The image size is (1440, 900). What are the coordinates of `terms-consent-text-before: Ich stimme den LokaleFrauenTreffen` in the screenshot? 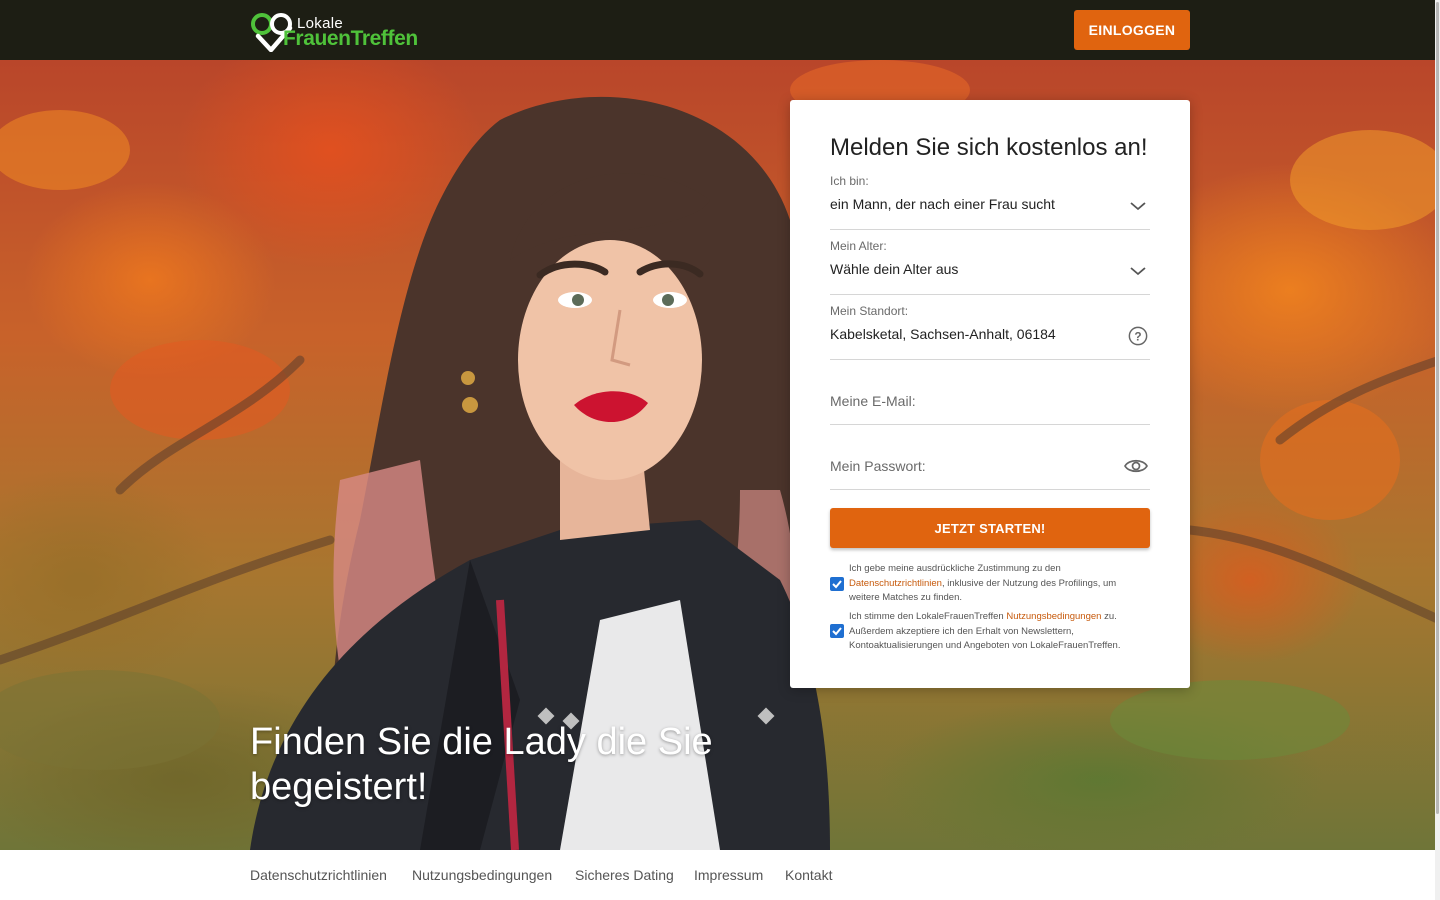 It's located at (928, 616).